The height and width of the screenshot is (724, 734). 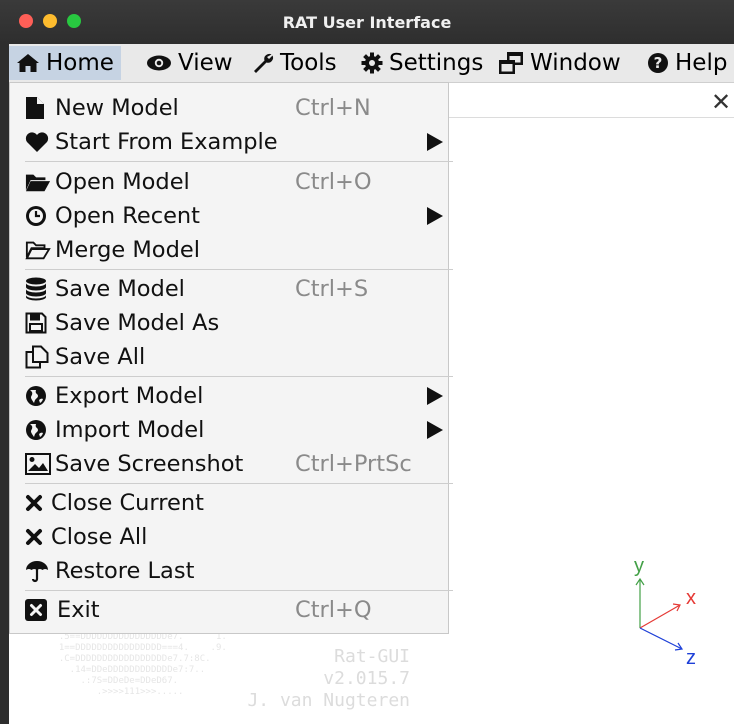 What do you see at coordinates (333, 610) in the screenshot?
I see `menu-item-shortcut: Ctrl+Q` at bounding box center [333, 610].